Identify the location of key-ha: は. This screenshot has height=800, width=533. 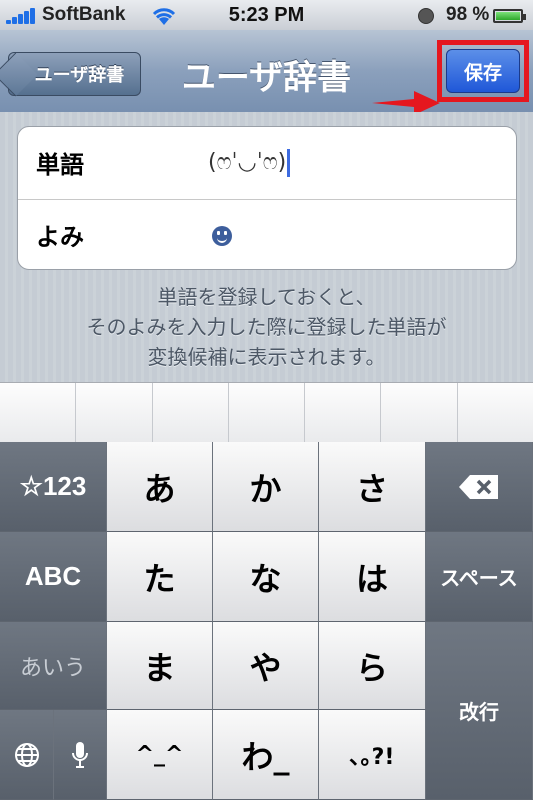
(372, 577).